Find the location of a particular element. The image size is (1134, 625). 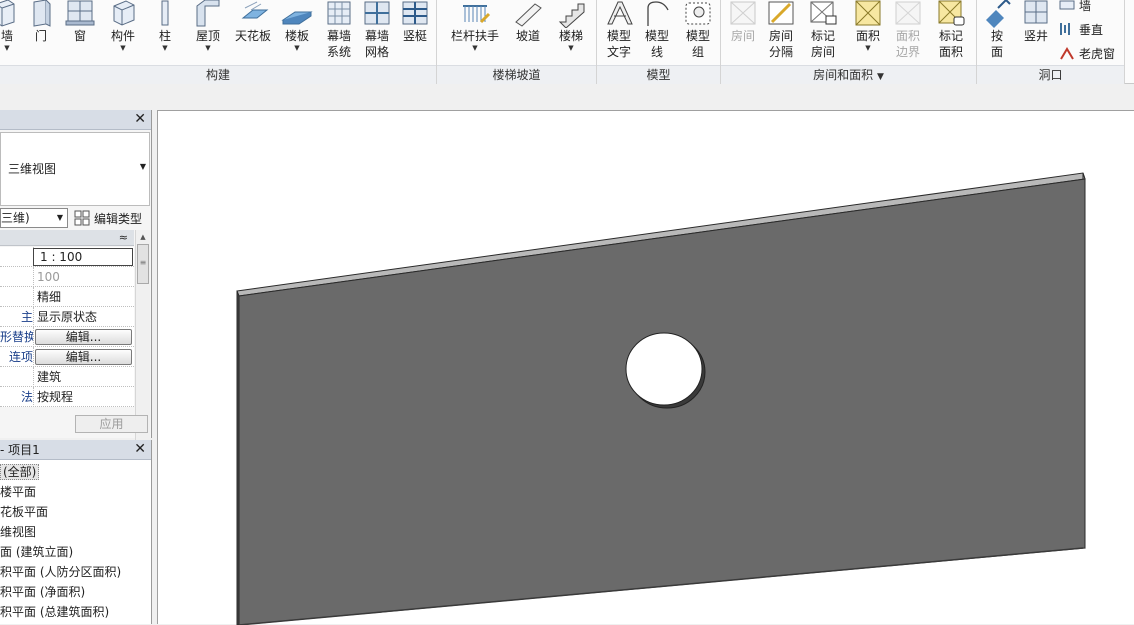

tool-vertical-opening: 垂直 is located at coordinates (1081, 29).